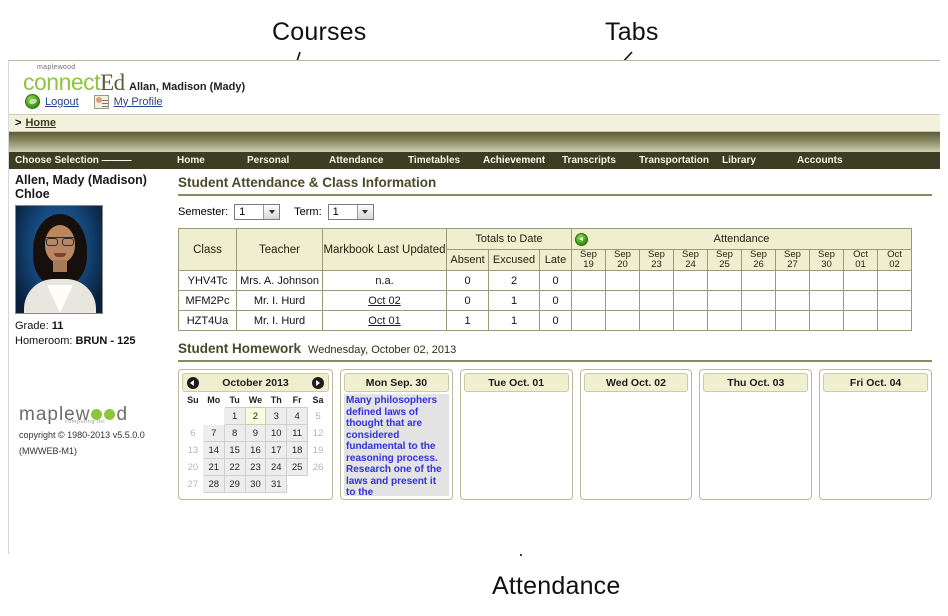 This screenshot has width=948, height=616. I want to click on calendar-day: 3, so click(276, 416).